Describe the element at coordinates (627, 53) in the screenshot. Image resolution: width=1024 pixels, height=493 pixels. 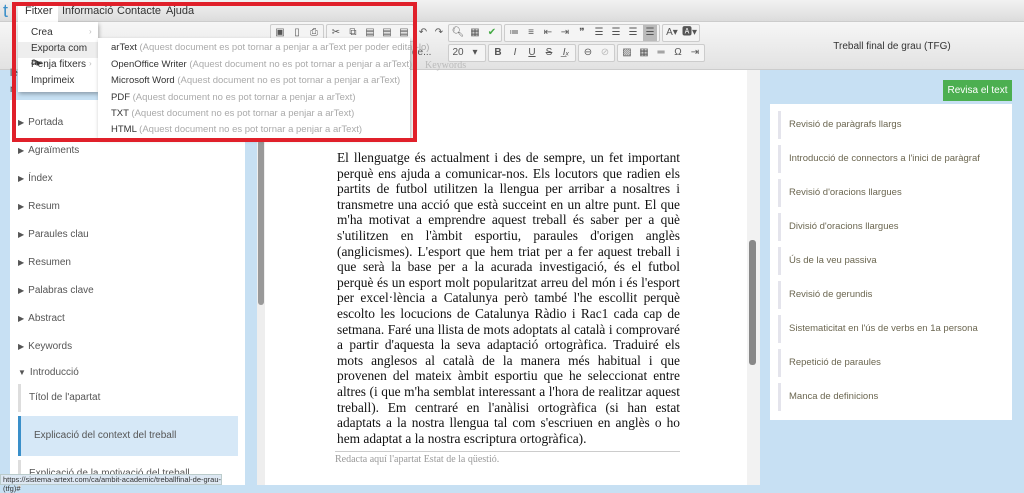
I see `image-icon: ▨` at that location.